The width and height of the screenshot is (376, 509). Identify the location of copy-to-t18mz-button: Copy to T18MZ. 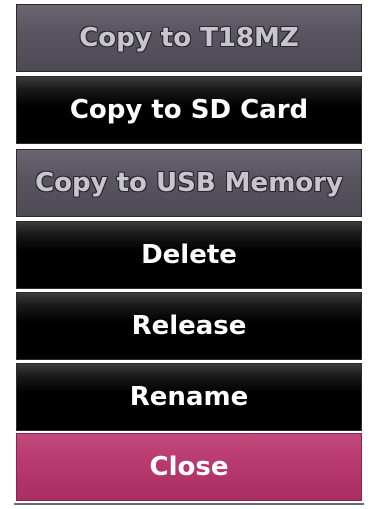
(189, 38).